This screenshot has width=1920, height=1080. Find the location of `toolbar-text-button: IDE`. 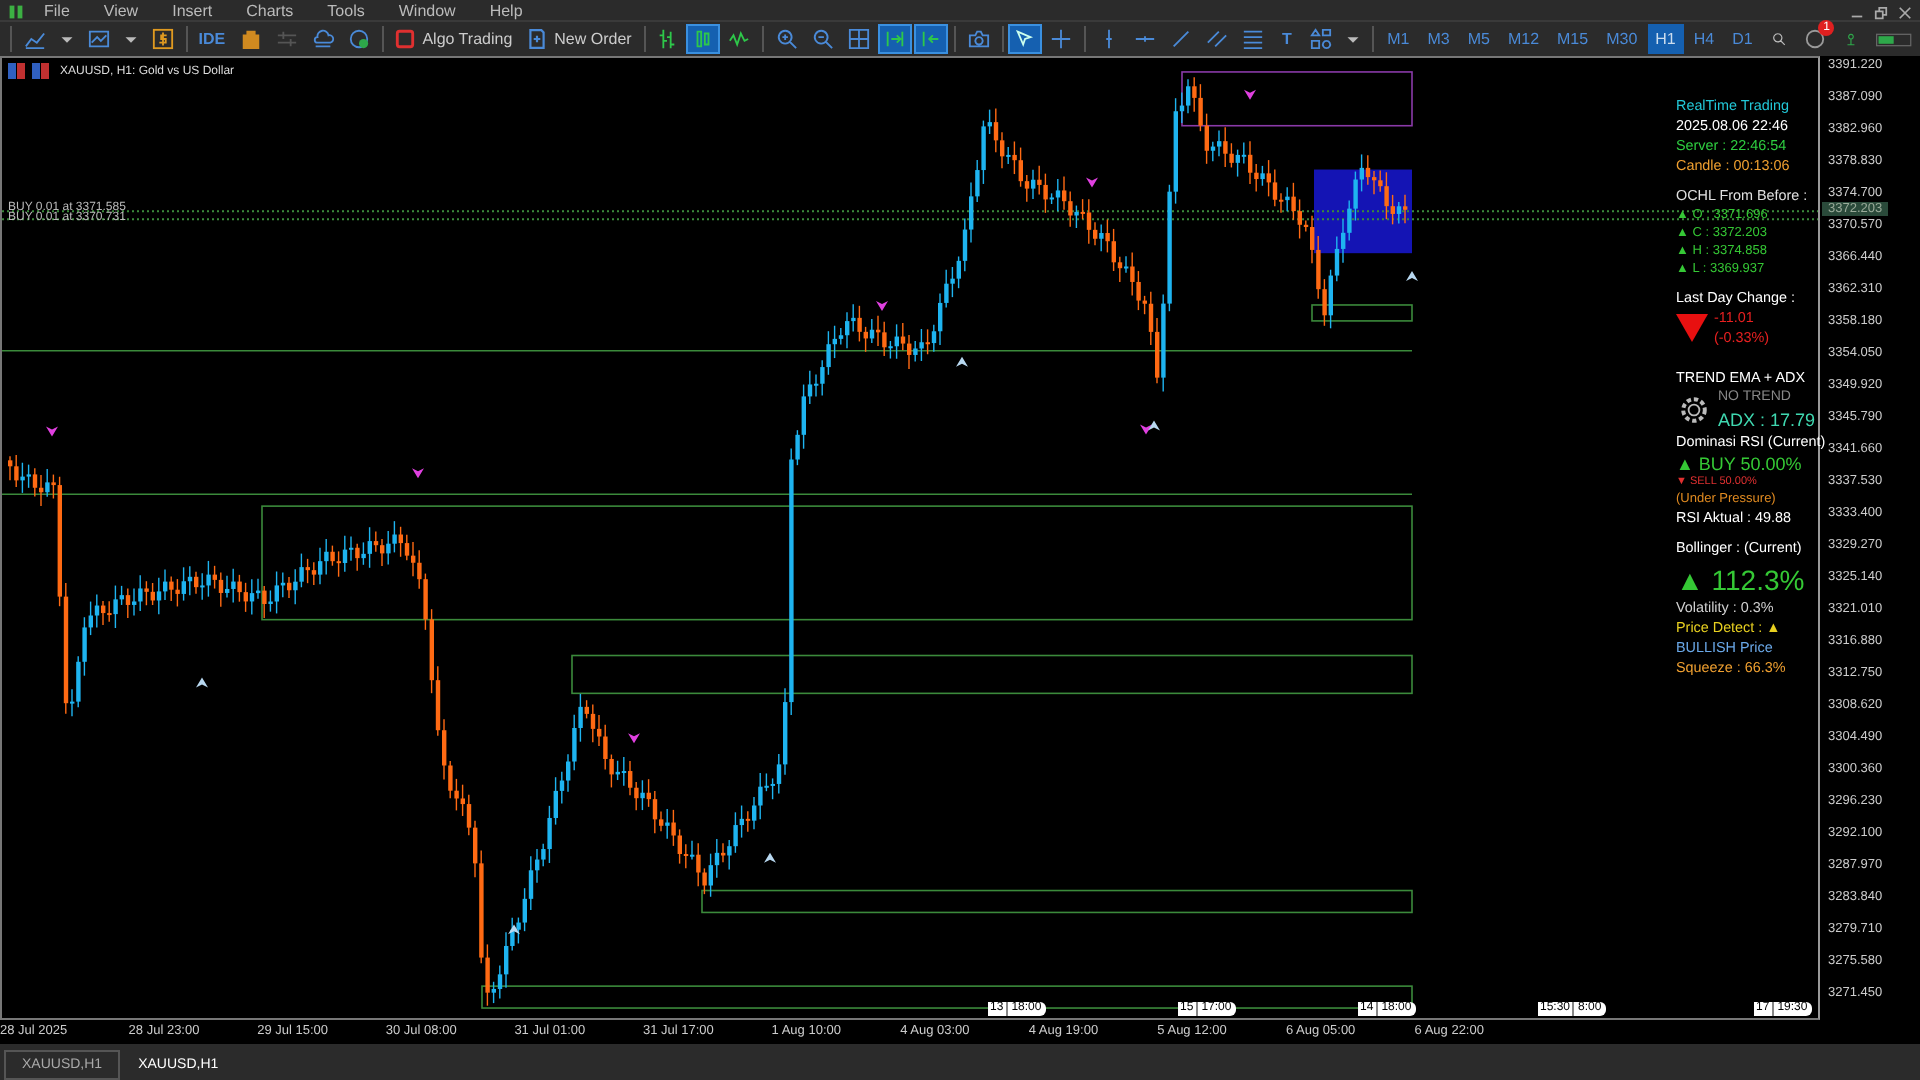

toolbar-text-button: IDE is located at coordinates (212, 39).